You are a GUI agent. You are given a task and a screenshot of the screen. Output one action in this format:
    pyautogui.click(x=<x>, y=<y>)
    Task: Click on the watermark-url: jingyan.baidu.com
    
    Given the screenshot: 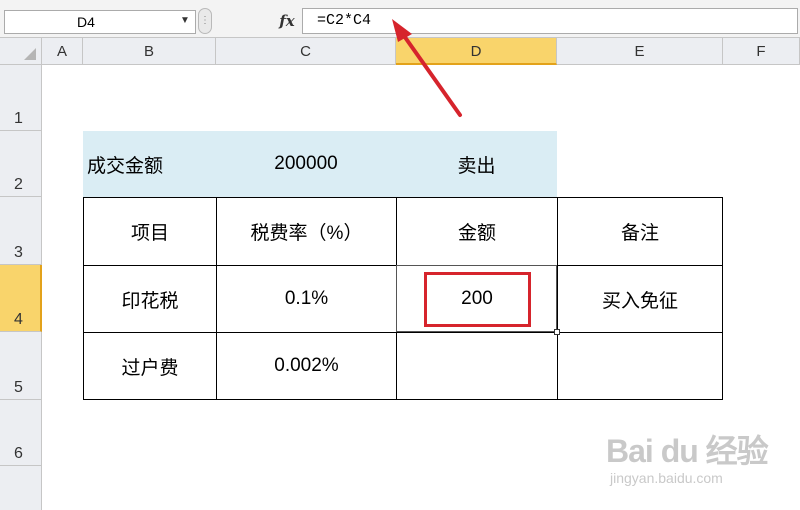 What is the action you would take?
    pyautogui.click(x=666, y=478)
    